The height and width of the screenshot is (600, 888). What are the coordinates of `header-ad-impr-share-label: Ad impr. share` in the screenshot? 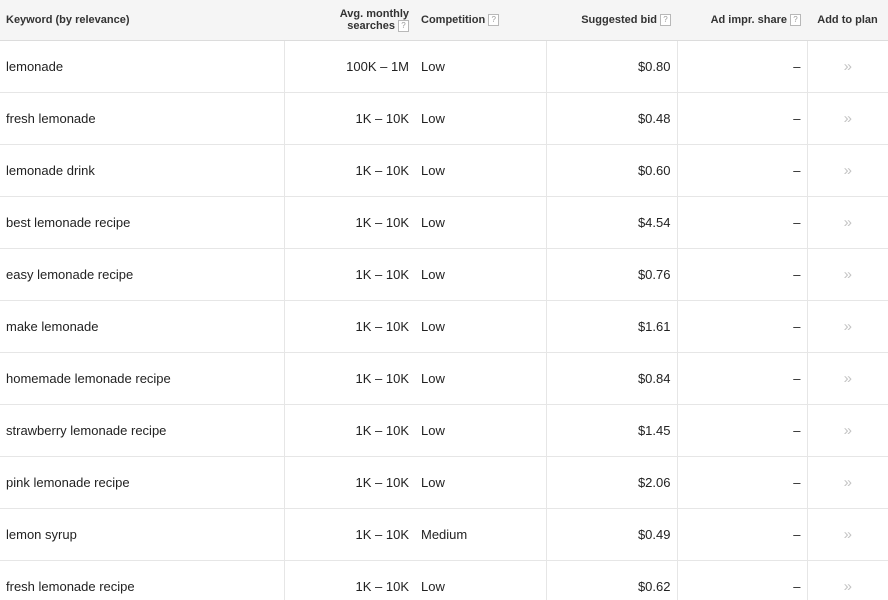 It's located at (749, 20).